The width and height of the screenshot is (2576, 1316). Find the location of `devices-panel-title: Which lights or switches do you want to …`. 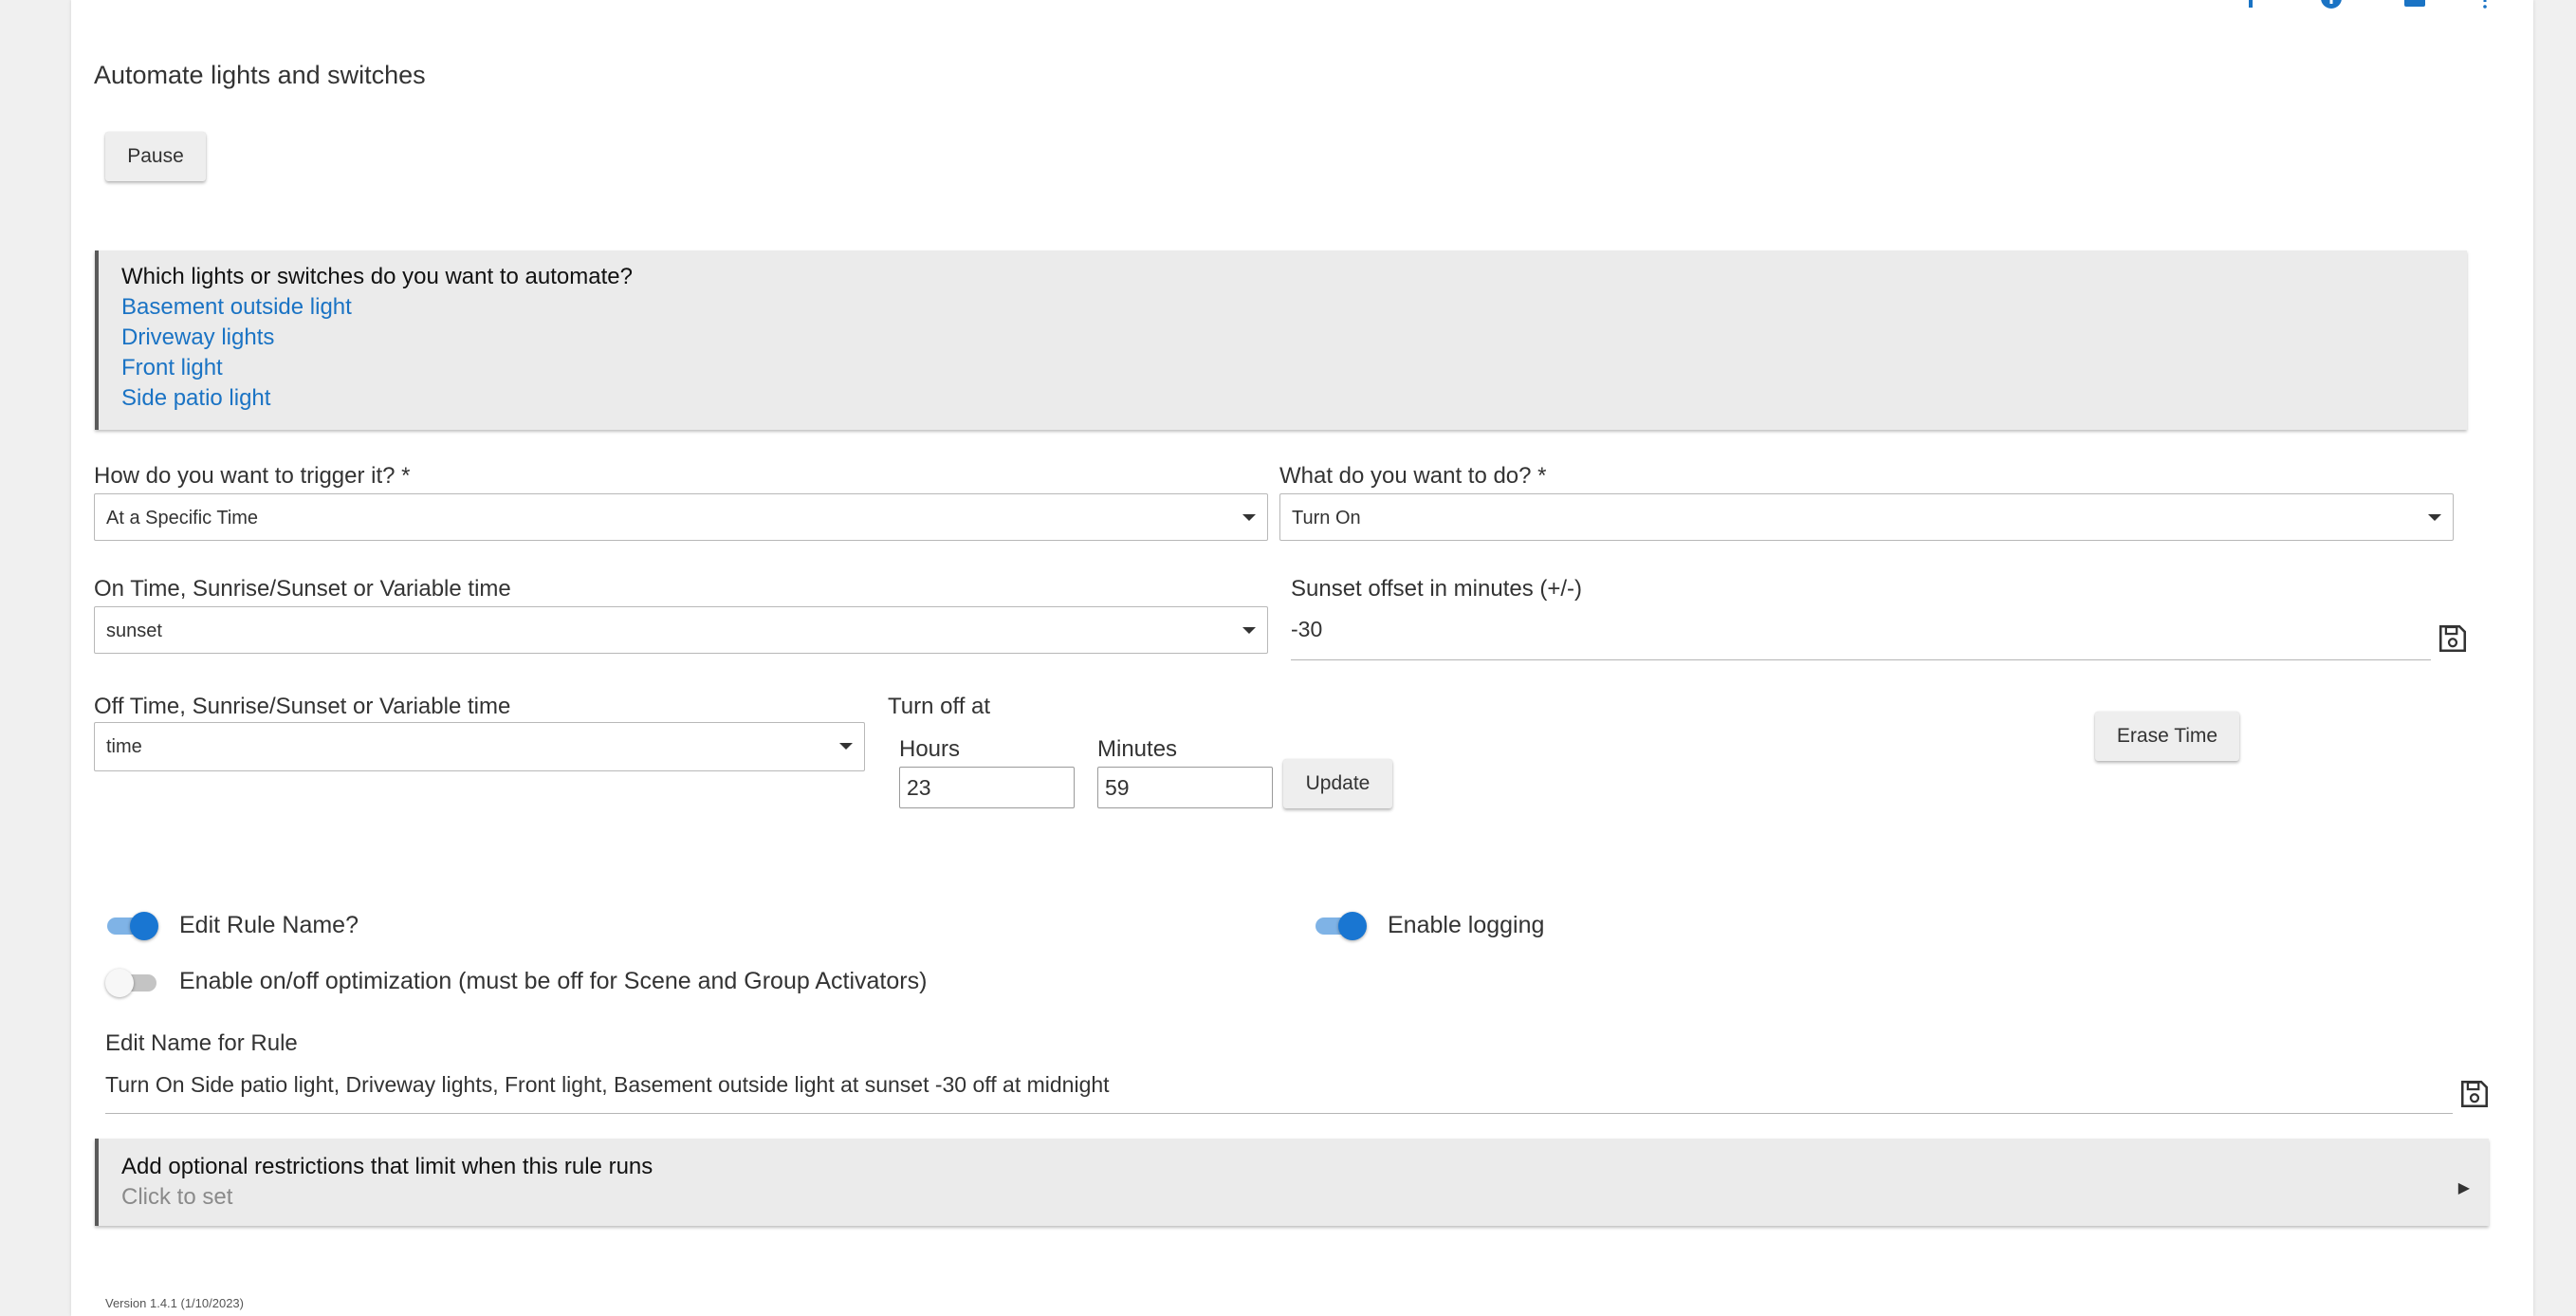

devices-panel-title: Which lights or switches do you want to … is located at coordinates (377, 276).